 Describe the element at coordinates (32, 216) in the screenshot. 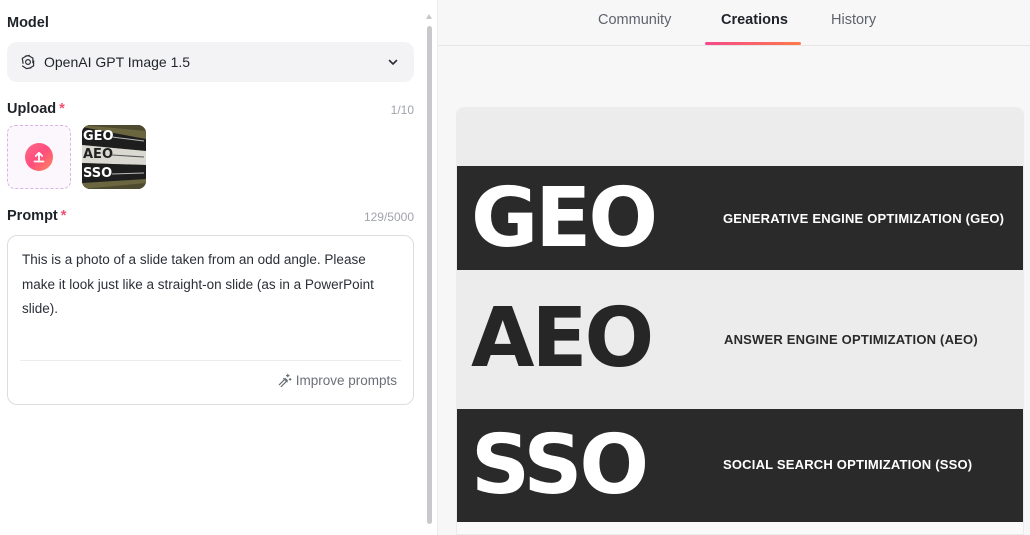

I see `prompt-label-text: Prompt` at that location.